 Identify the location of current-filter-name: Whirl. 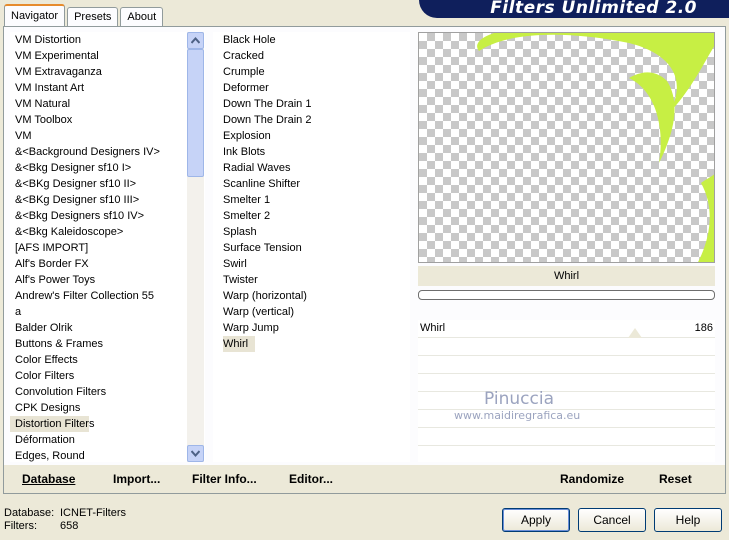
(566, 276).